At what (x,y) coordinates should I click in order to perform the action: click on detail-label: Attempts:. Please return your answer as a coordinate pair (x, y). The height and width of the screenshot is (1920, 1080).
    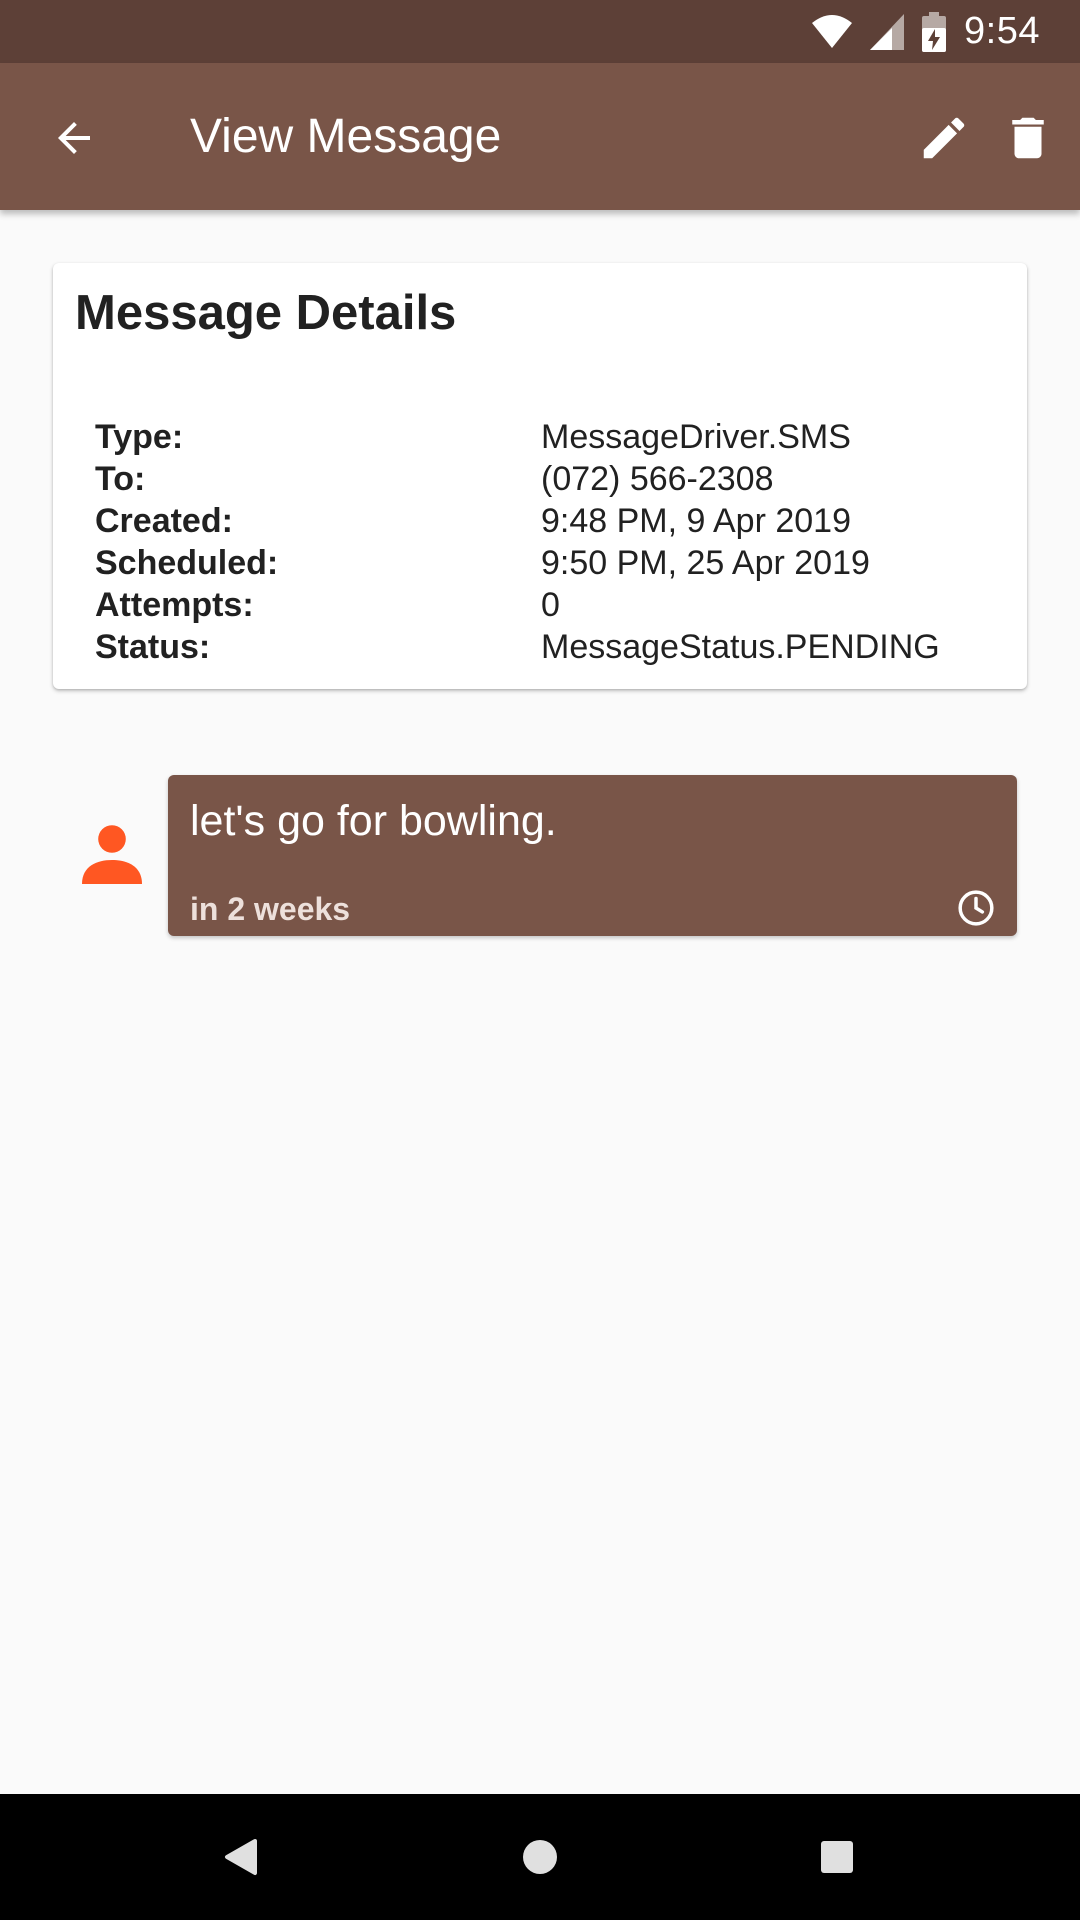
    Looking at the image, I should click on (174, 604).